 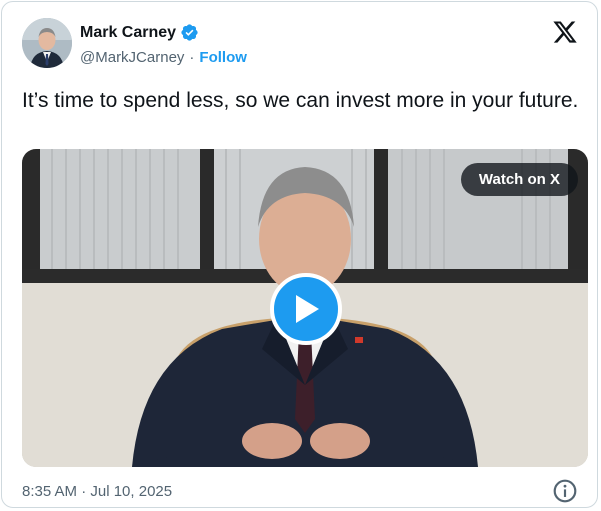 I want to click on avatar-image, so click(x=47, y=43).